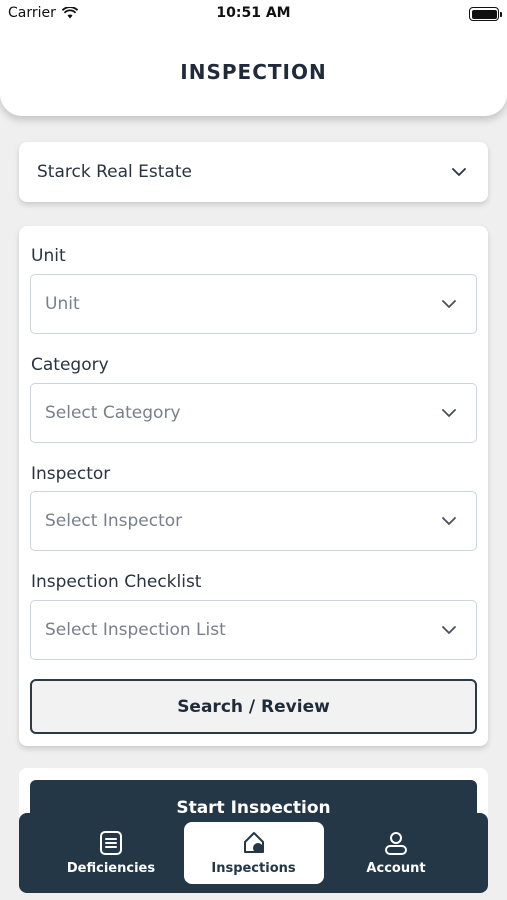  I want to click on checklist-icon, so click(111, 843).